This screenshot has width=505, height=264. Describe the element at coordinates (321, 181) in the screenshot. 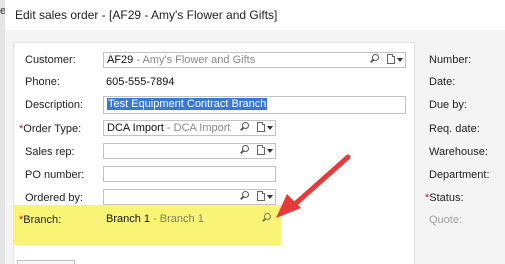

I see `arrow-shaft` at that location.